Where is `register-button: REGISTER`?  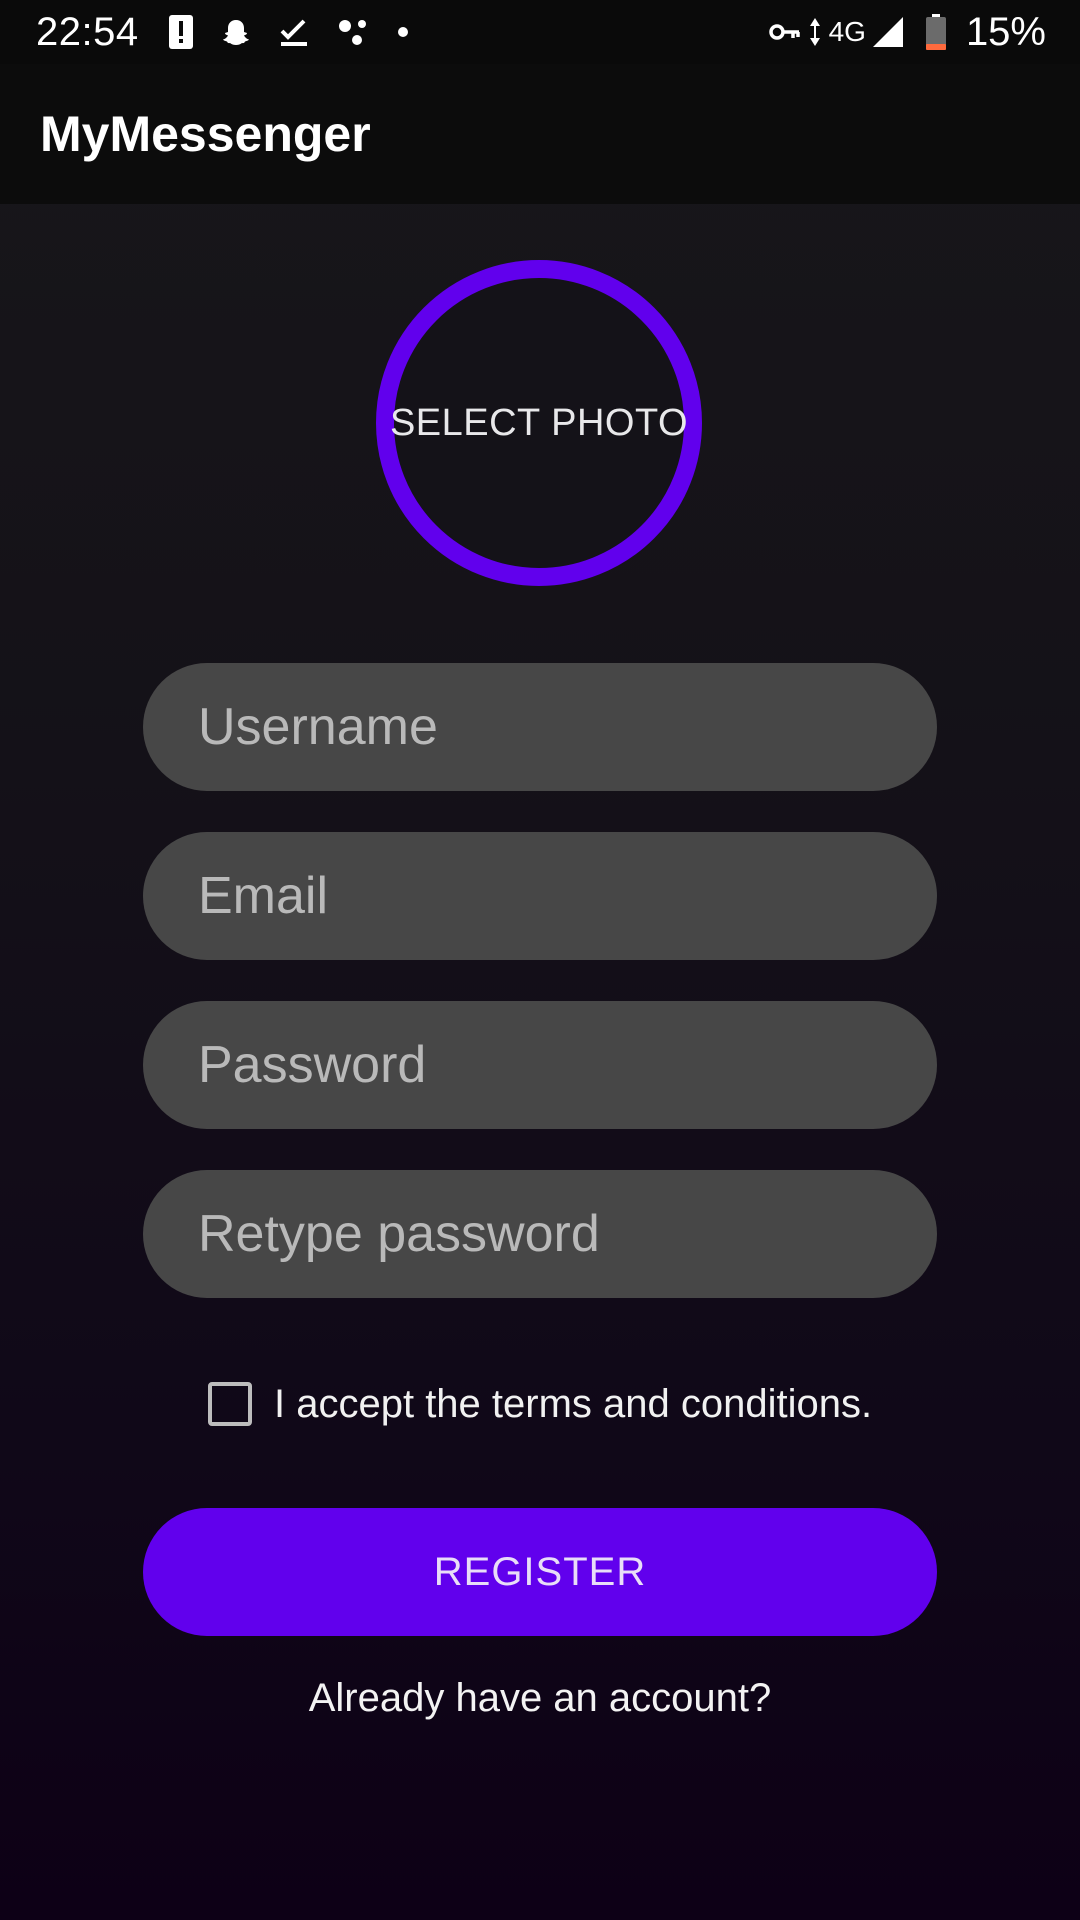 register-button: REGISTER is located at coordinates (540, 1572).